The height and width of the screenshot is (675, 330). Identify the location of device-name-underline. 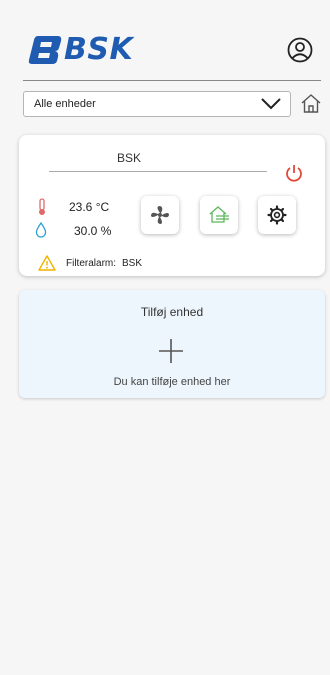
(158, 171).